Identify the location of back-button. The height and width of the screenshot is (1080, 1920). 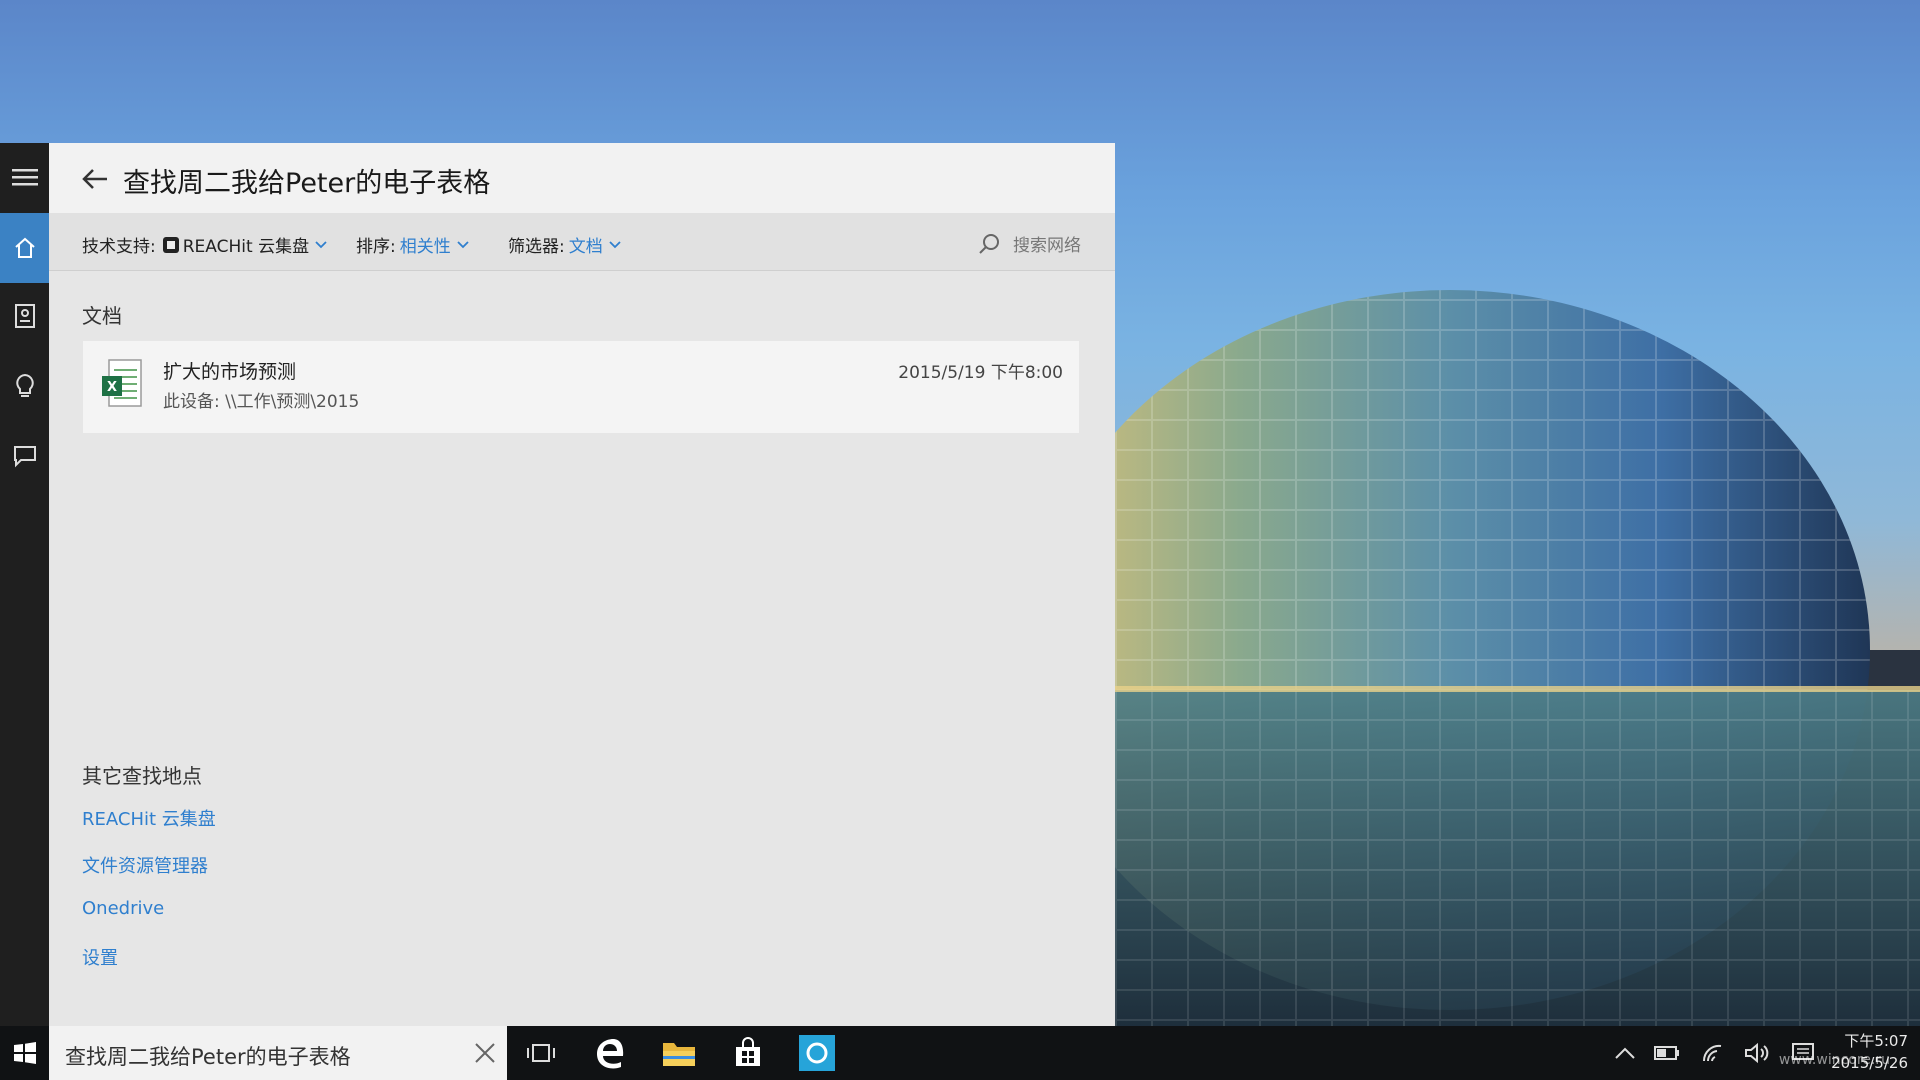
(95, 179).